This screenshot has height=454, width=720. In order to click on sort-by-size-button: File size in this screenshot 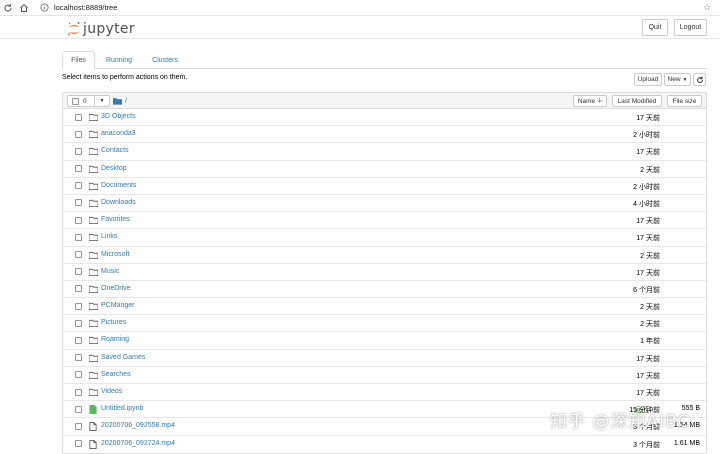, I will do `click(684, 101)`.